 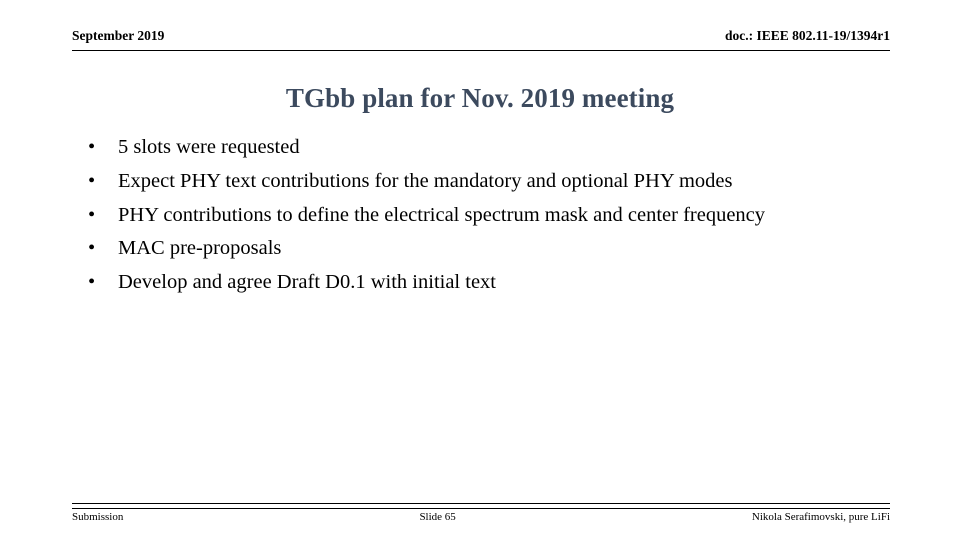 What do you see at coordinates (481, 503) in the screenshot?
I see `footer-divider-rule-top` at bounding box center [481, 503].